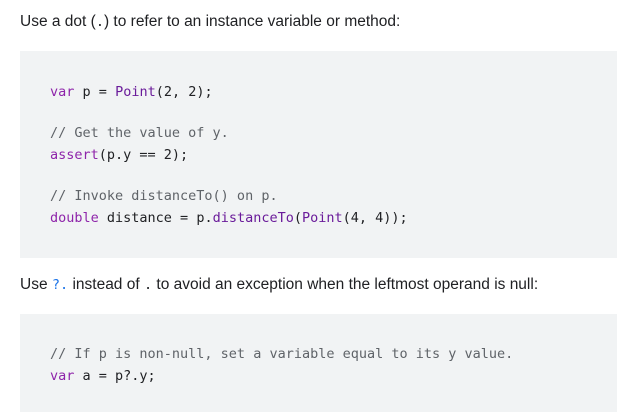 The height and width of the screenshot is (412, 617). Describe the element at coordinates (86, 92) in the screenshot. I see `code-text: p` at that location.